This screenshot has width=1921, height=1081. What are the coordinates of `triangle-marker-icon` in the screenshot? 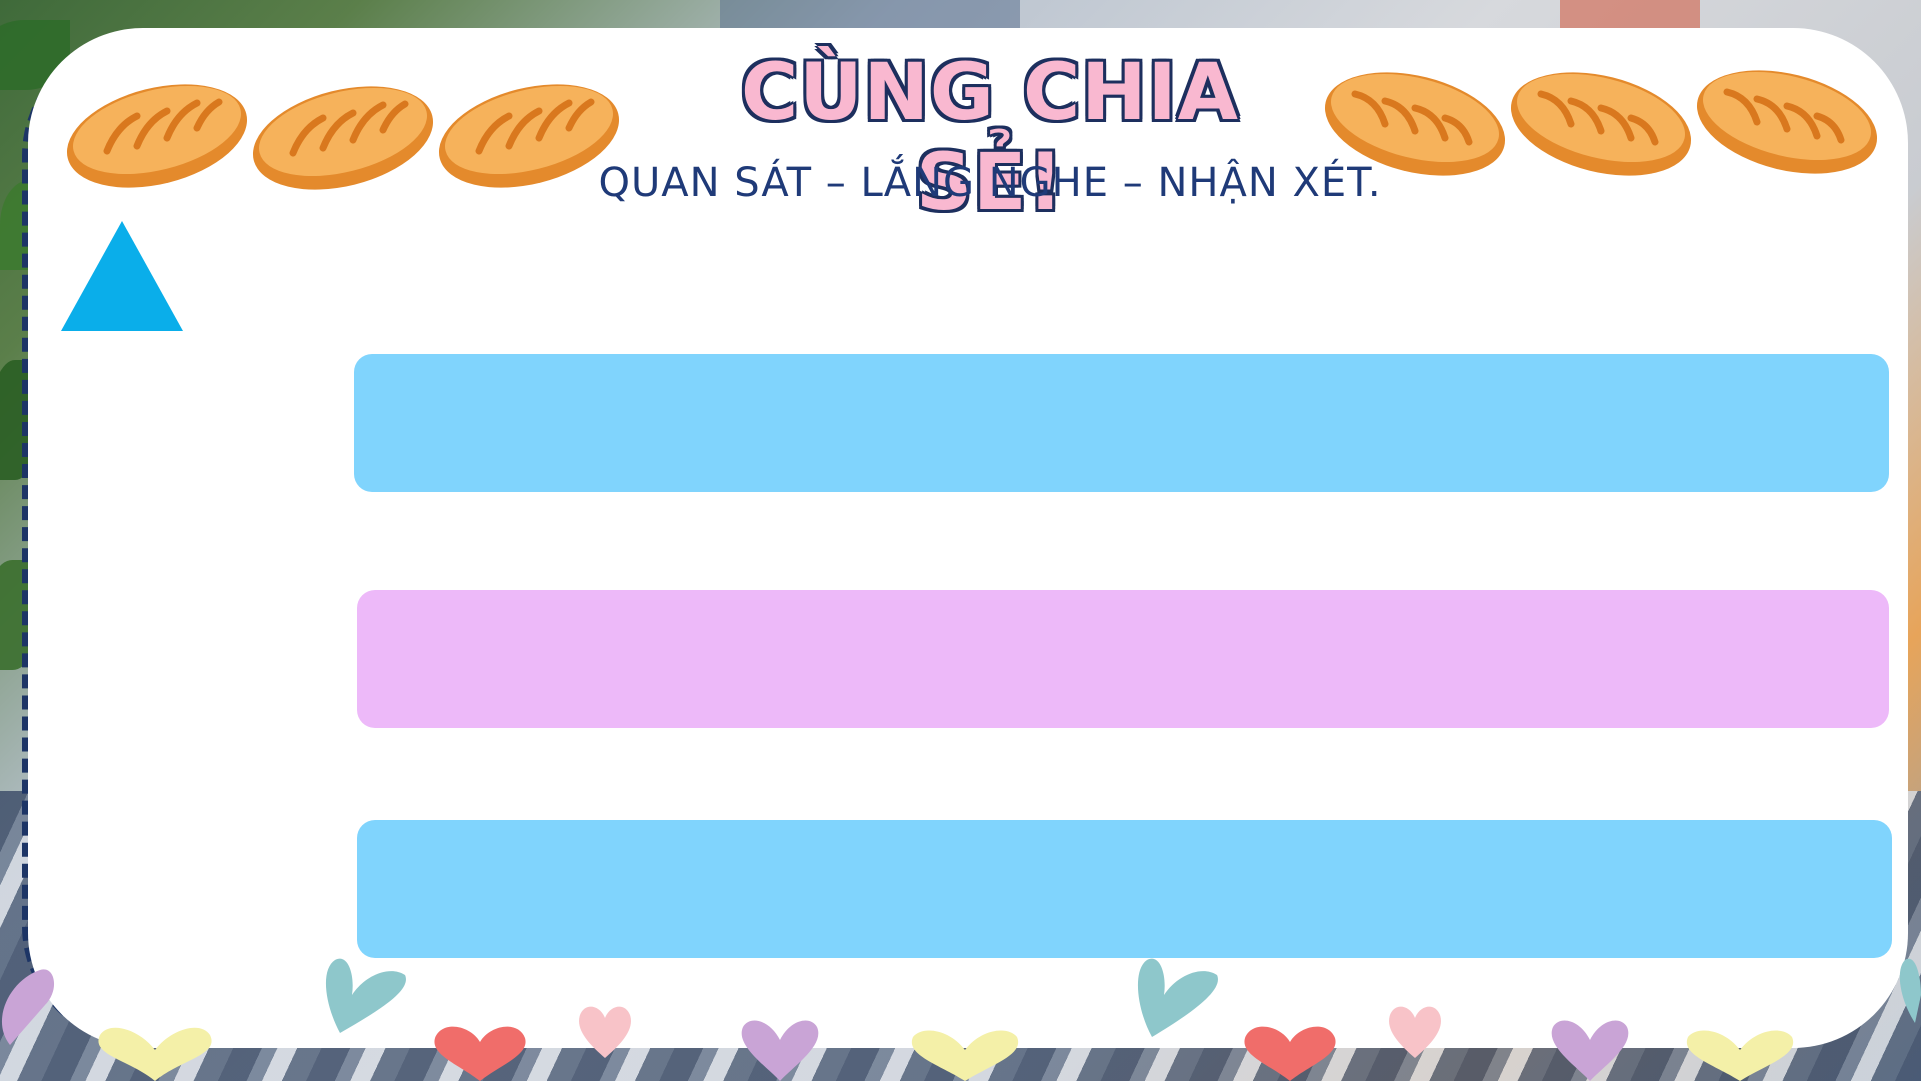 It's located at (122, 276).